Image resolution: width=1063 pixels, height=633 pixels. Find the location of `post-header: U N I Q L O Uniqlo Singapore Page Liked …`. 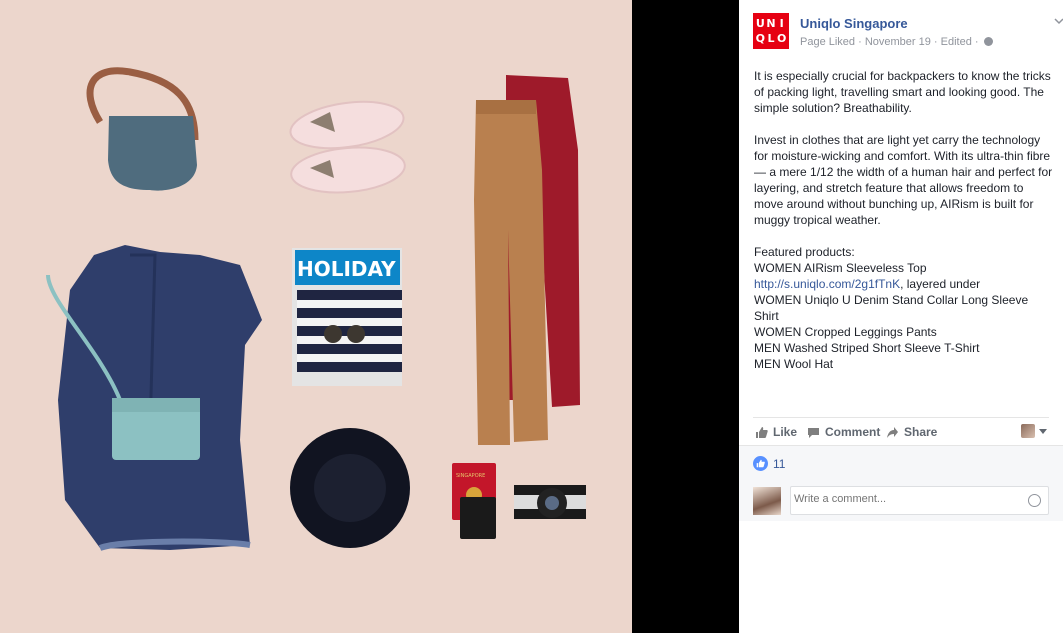

post-header: U N I Q L O Uniqlo Singapore Page Liked … is located at coordinates (908, 33).